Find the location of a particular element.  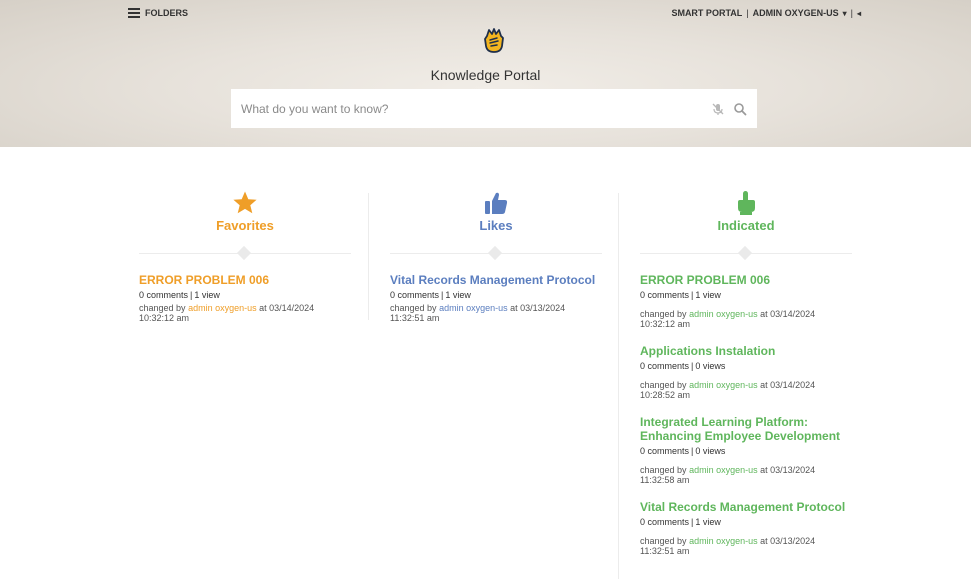

changed-time: 10:28:52 am is located at coordinates (665, 395).